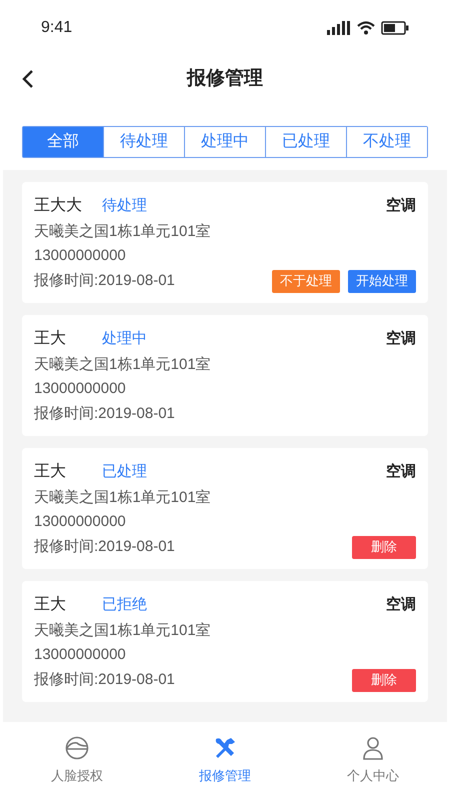 The width and height of the screenshot is (450, 800). Describe the element at coordinates (77, 748) in the screenshot. I see `face-icon` at that location.